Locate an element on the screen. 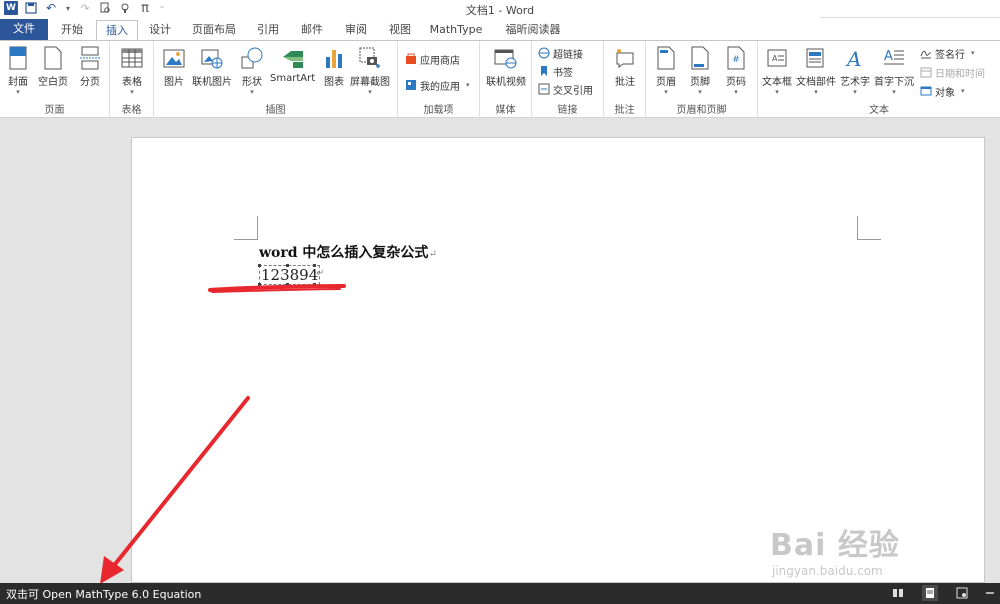 The width and height of the screenshot is (1000, 604). page-number-button: # 页码 ▾ is located at coordinates (736, 70).